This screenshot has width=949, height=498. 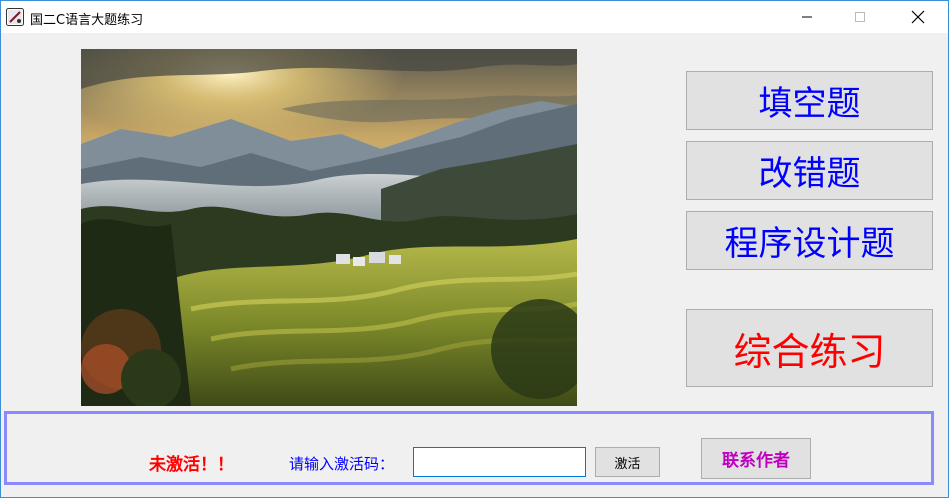 I want to click on minimize-icon, so click(x=807, y=17).